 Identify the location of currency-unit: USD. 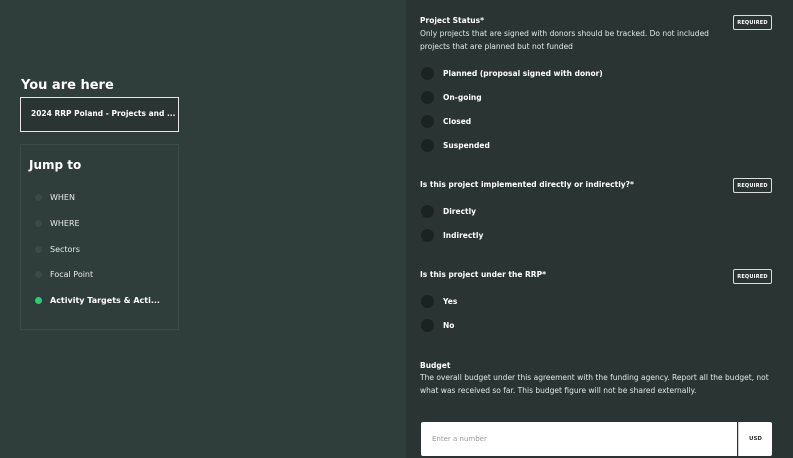
(755, 439).